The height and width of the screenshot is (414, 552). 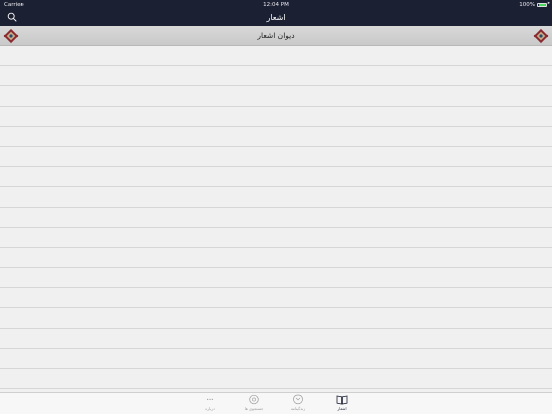 I want to click on clock: 12:04 PM, so click(x=276, y=4).